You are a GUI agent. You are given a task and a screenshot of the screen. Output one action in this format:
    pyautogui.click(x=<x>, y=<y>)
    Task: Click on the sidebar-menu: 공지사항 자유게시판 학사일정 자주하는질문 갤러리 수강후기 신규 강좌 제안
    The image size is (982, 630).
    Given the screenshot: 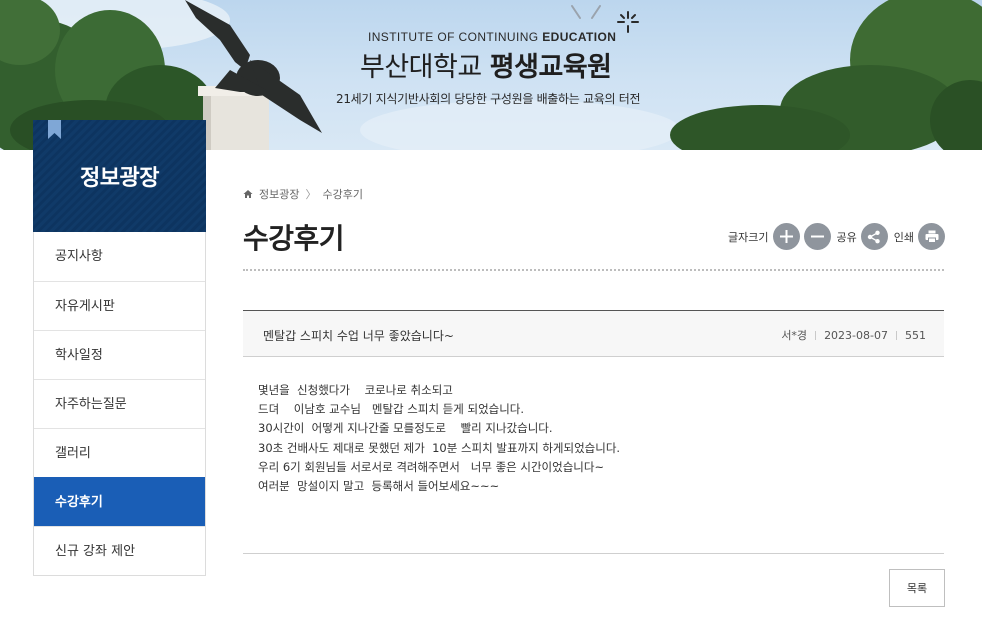 What is the action you would take?
    pyautogui.click(x=119, y=404)
    